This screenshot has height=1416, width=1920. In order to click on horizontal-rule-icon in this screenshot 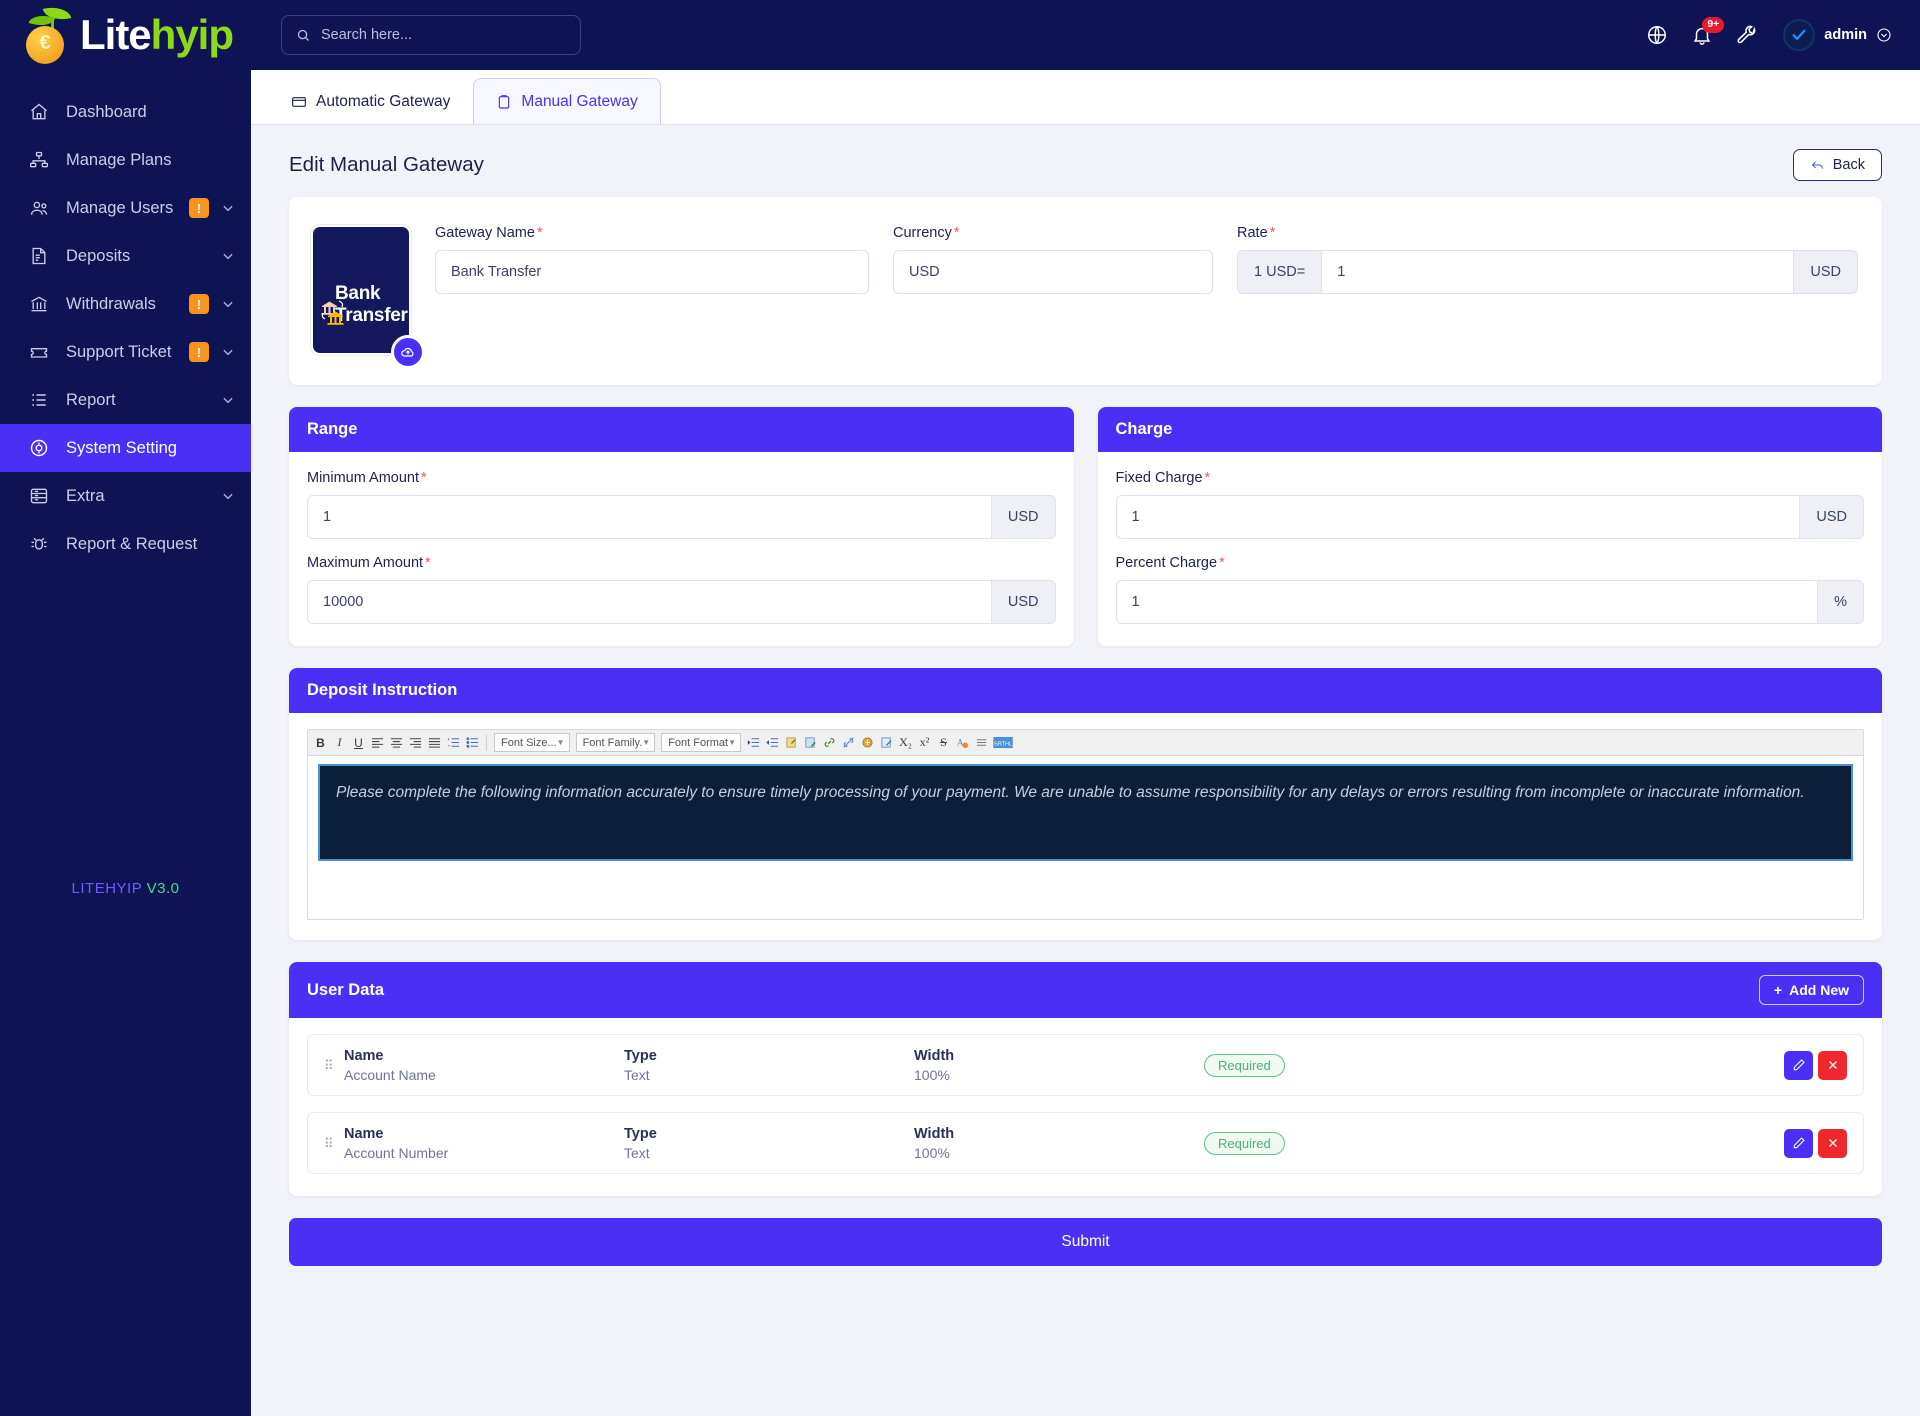, I will do `click(981, 742)`.